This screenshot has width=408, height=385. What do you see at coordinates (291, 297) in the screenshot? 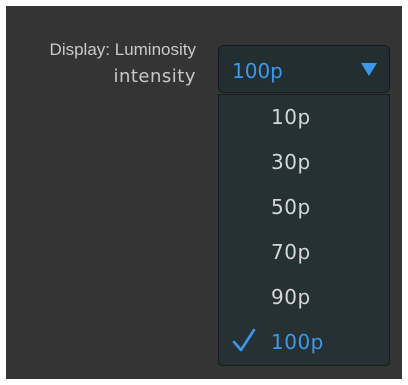
I see `option-label: 90p` at bounding box center [291, 297].